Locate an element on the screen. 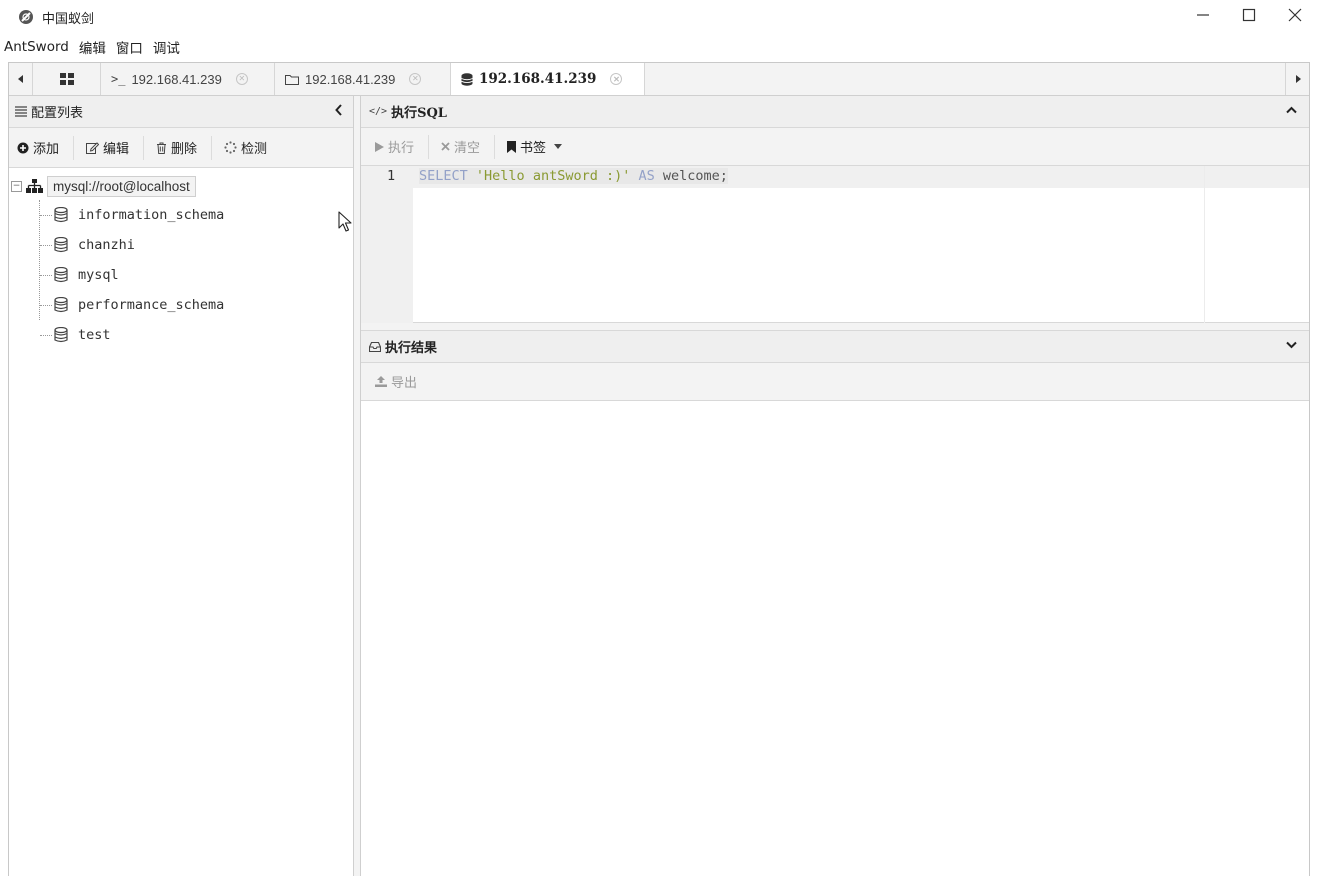 The image size is (1318, 882). line-number: 1 is located at coordinates (391, 176).